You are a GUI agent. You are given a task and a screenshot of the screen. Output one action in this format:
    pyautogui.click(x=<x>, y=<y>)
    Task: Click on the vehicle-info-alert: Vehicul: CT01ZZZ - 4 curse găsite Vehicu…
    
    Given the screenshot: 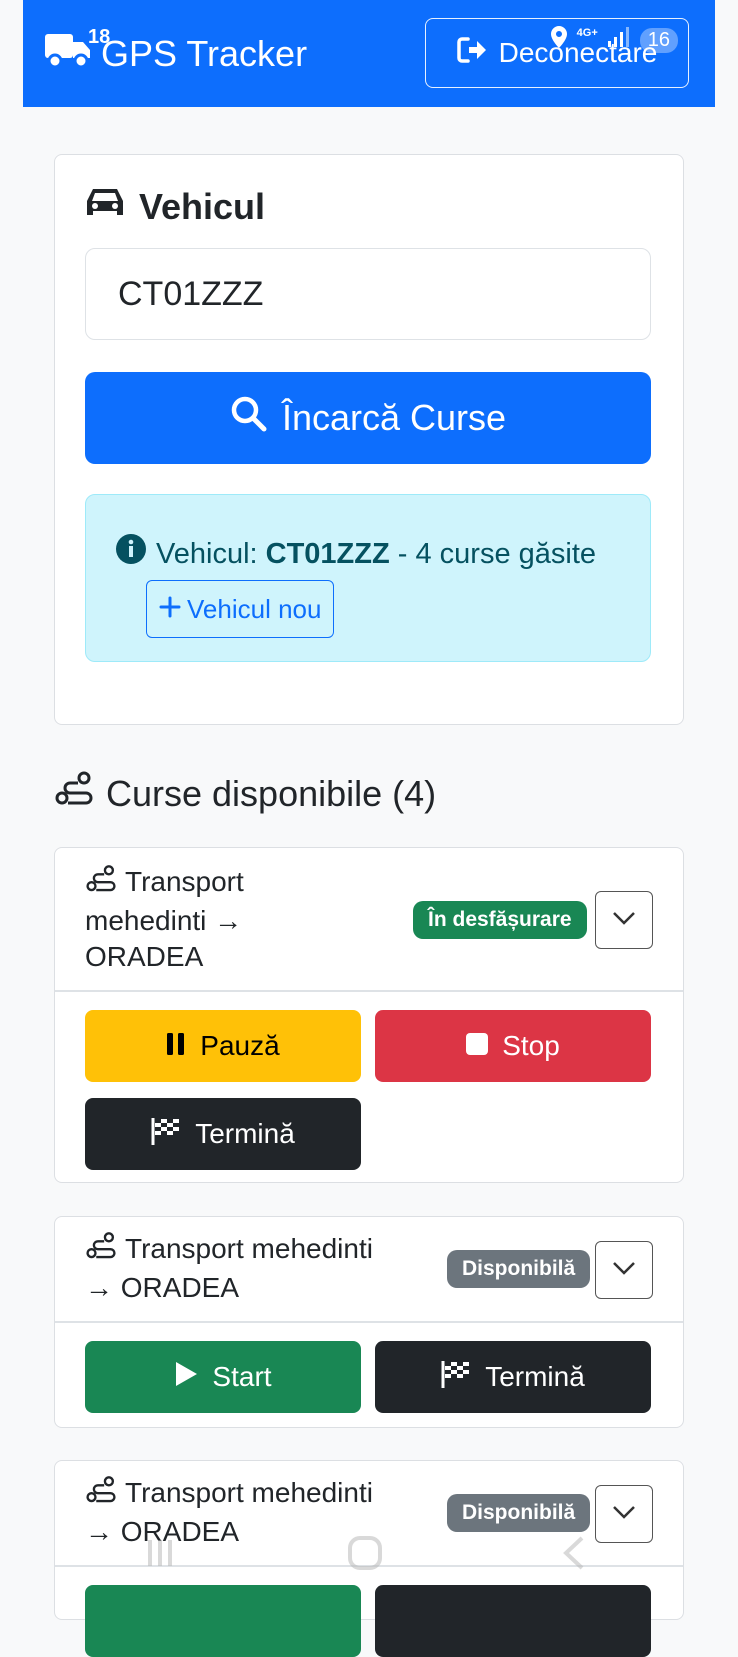 What is the action you would take?
    pyautogui.click(x=368, y=578)
    